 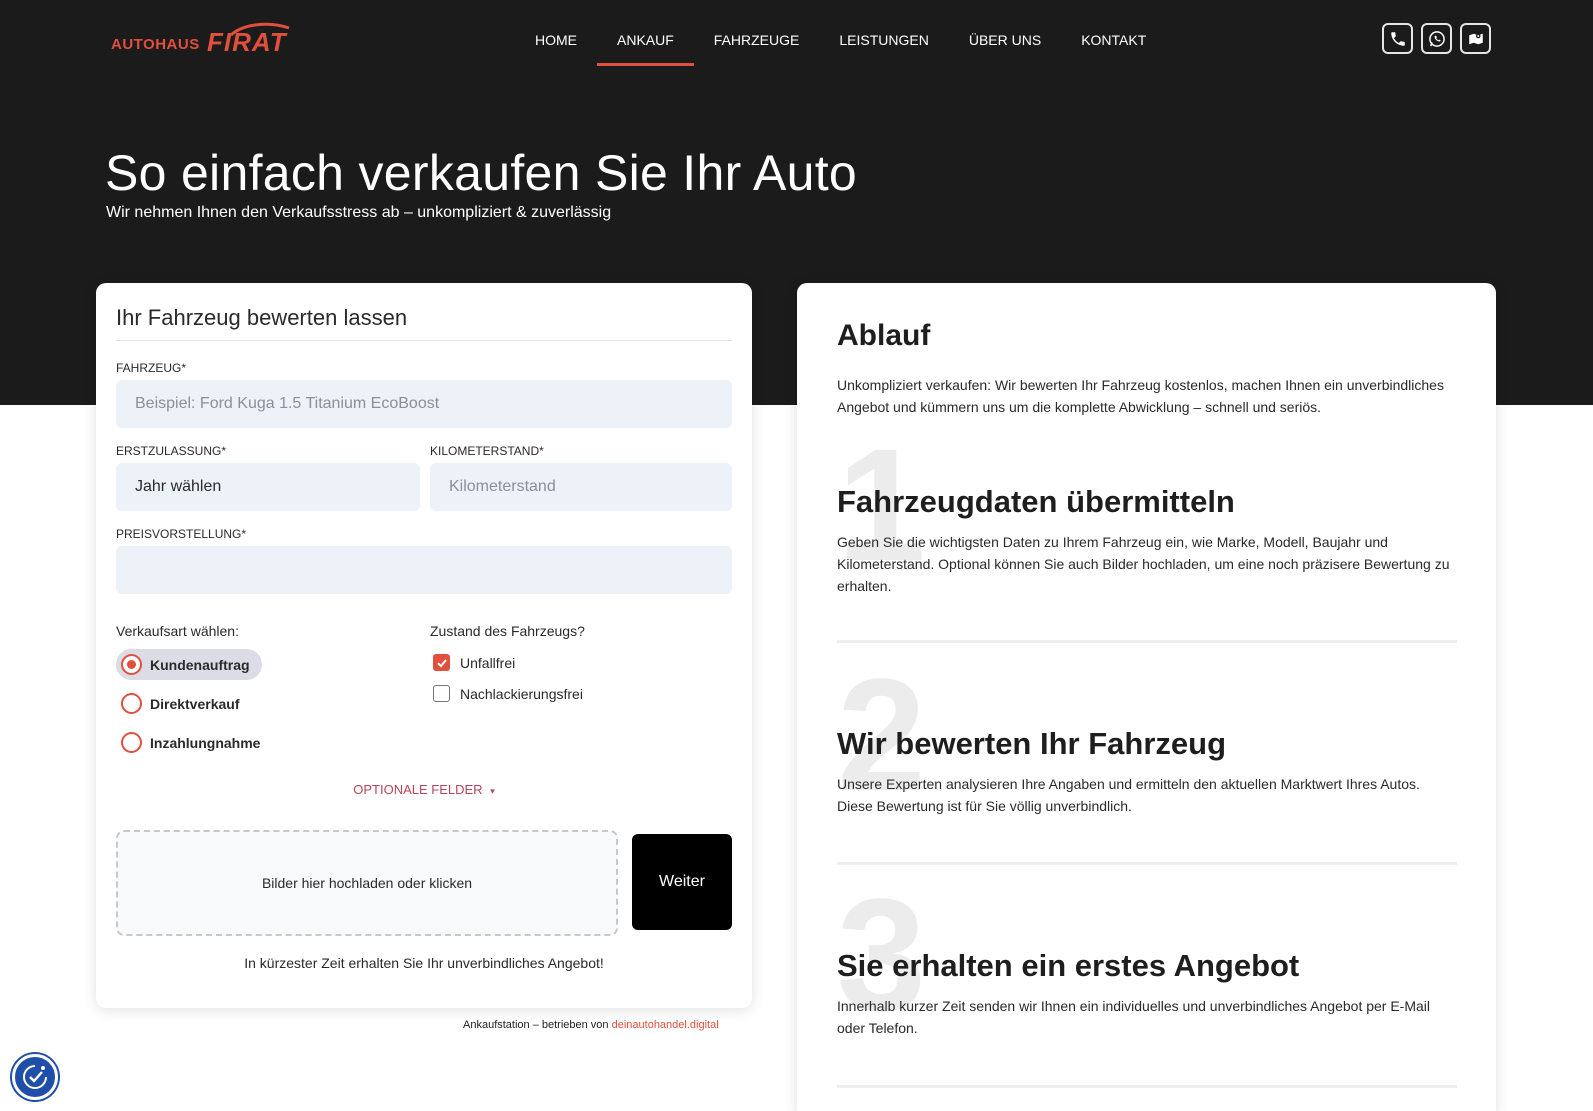 I want to click on registration-label: ERSTZULASSUNG*, so click(x=171, y=451).